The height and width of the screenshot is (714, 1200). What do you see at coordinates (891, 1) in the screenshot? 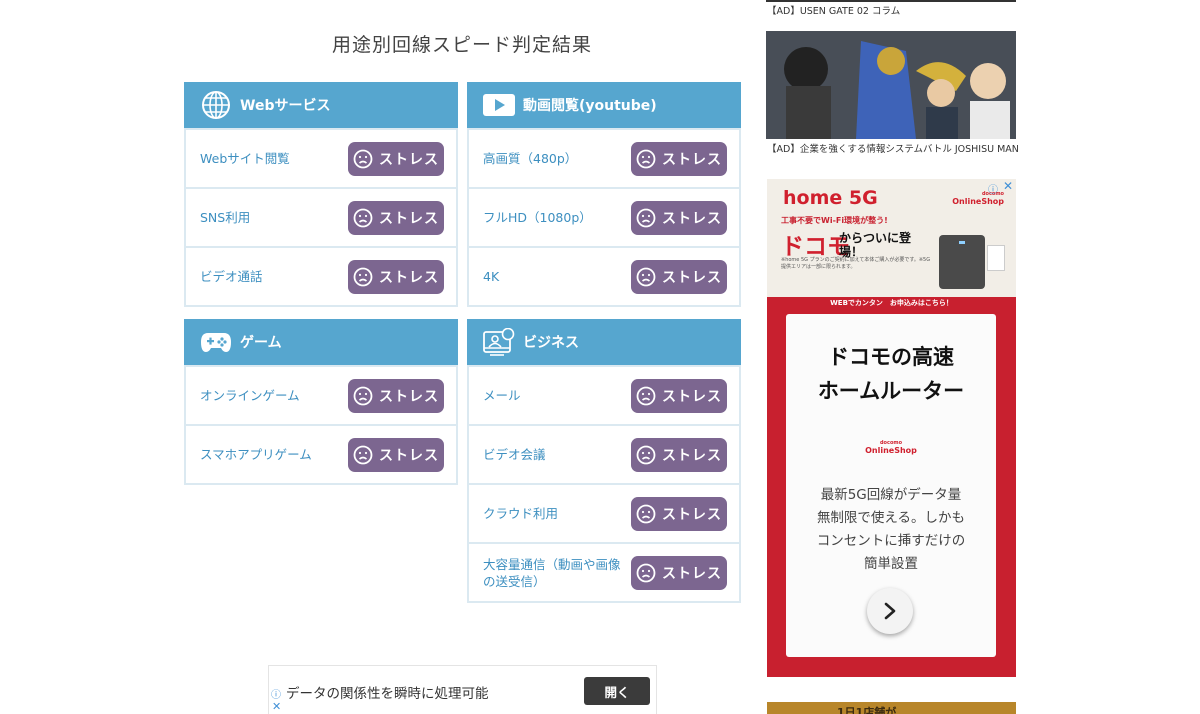
I see `ad-top-image-edge` at bounding box center [891, 1].